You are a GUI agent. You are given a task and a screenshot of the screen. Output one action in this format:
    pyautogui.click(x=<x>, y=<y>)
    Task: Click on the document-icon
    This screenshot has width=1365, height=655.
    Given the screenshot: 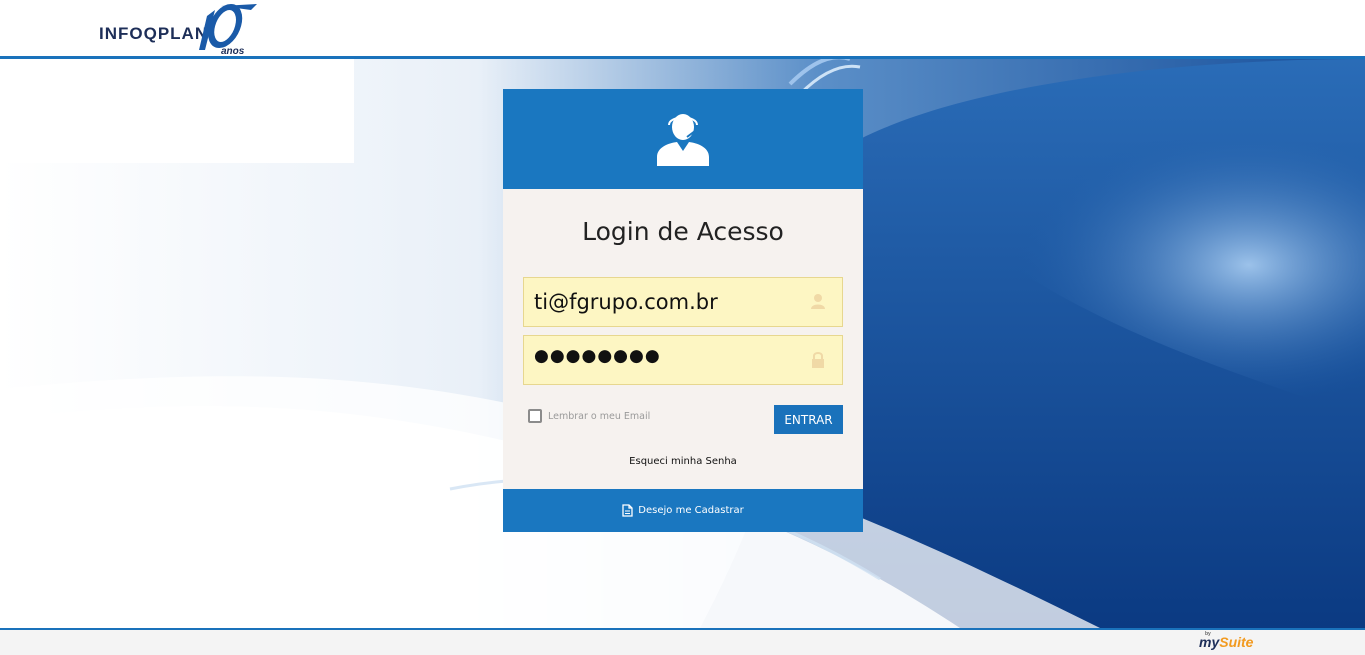 What is the action you would take?
    pyautogui.click(x=627, y=510)
    